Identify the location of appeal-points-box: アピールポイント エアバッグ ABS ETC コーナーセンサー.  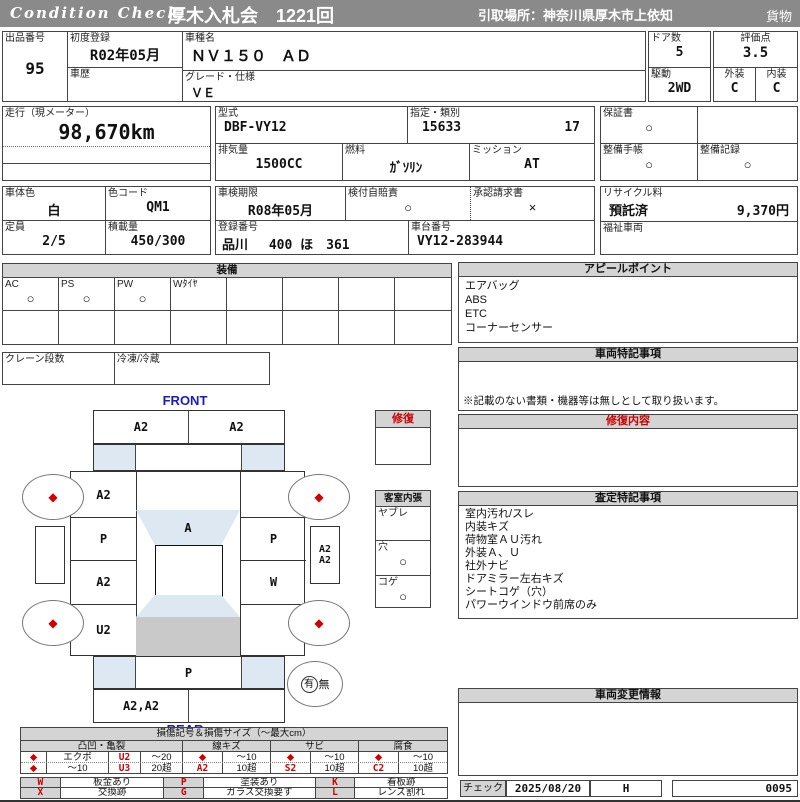
(628, 302).